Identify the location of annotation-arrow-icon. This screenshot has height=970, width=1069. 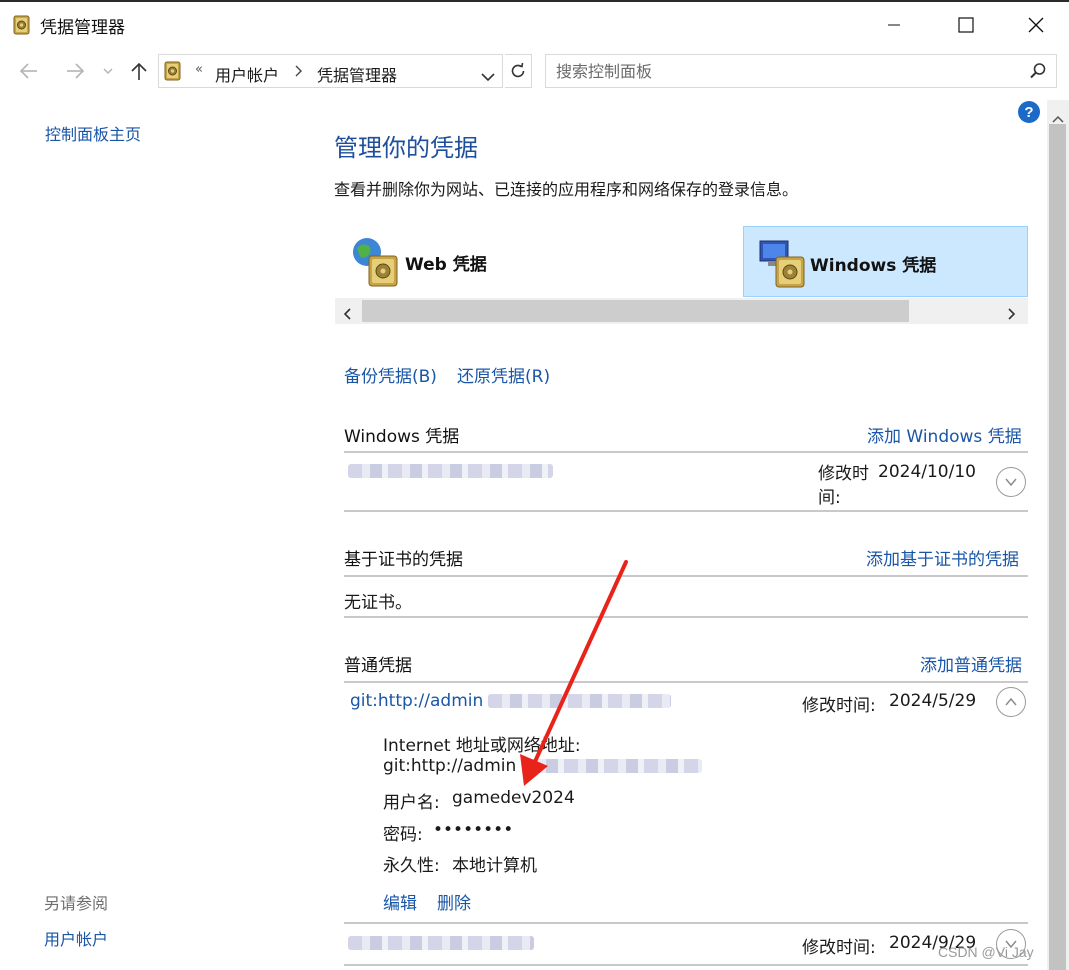
(574, 673).